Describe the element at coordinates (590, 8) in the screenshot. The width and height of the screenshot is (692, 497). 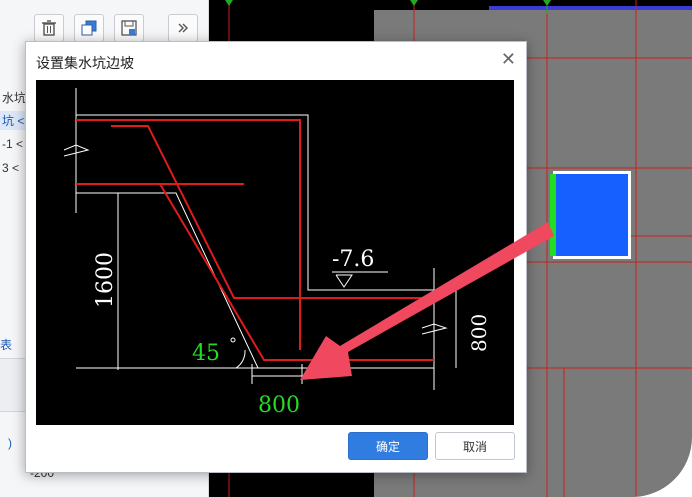
I see `blue-edge` at that location.